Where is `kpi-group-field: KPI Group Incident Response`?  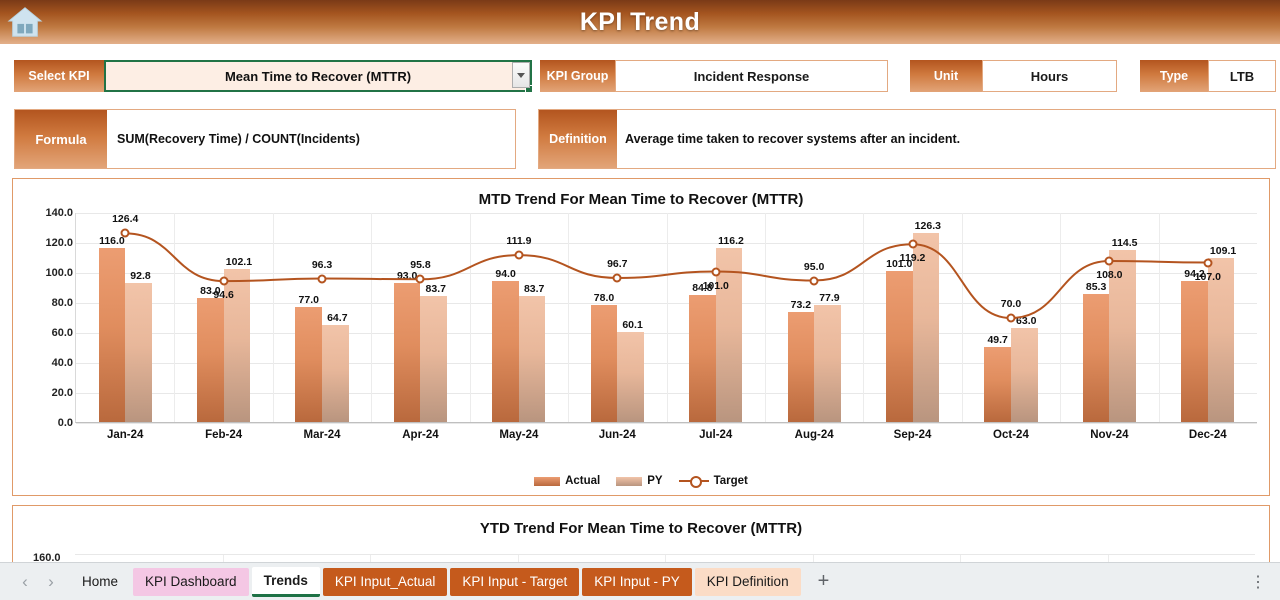
kpi-group-field: KPI Group Incident Response is located at coordinates (714, 76).